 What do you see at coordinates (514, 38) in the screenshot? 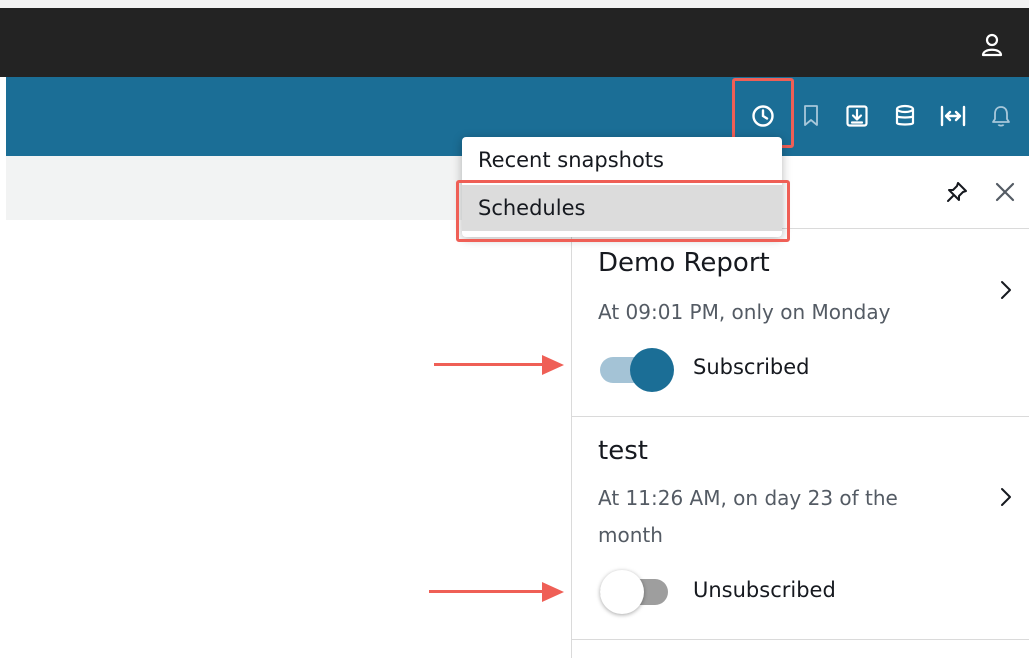
I see `top-bar` at bounding box center [514, 38].